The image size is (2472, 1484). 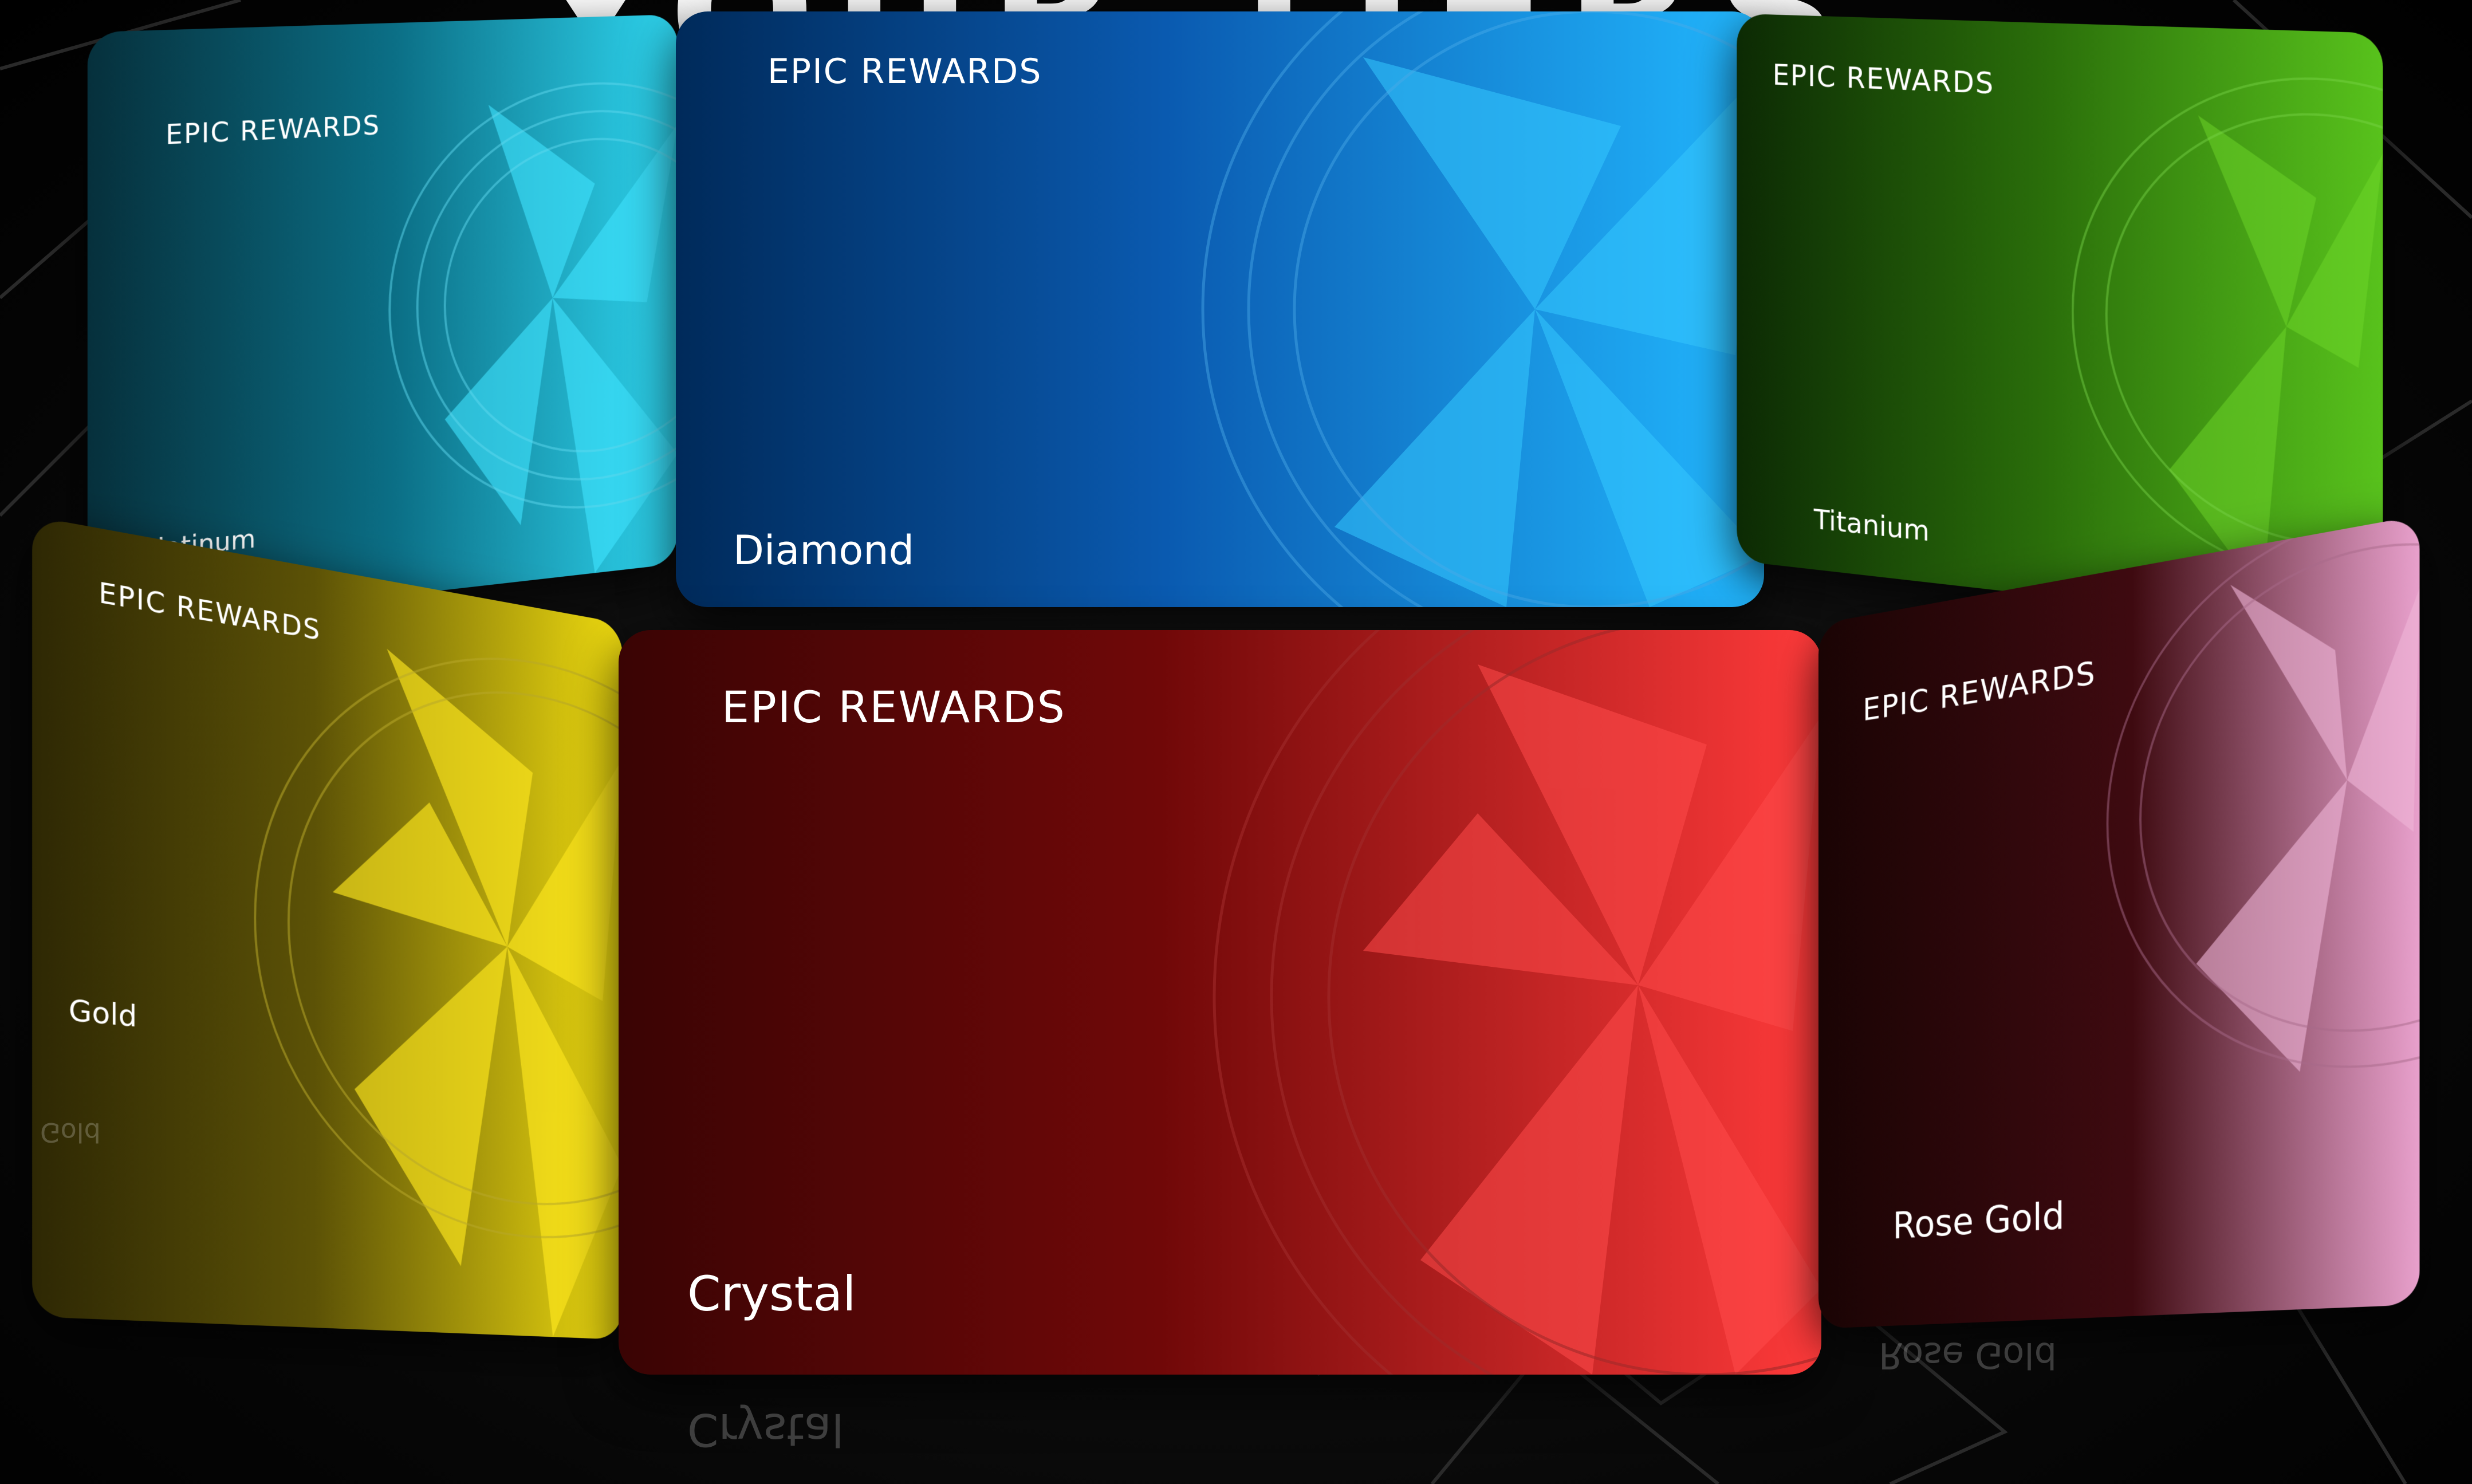 What do you see at coordinates (771, 1294) in the screenshot?
I see `card-tier-label: Crystal` at bounding box center [771, 1294].